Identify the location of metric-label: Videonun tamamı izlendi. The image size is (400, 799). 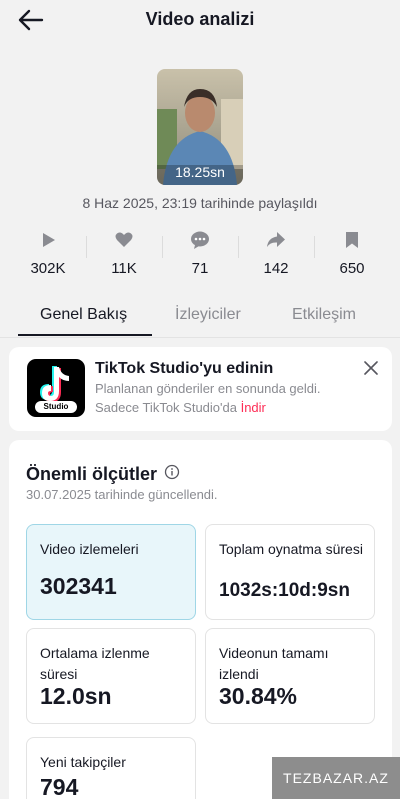
(274, 663).